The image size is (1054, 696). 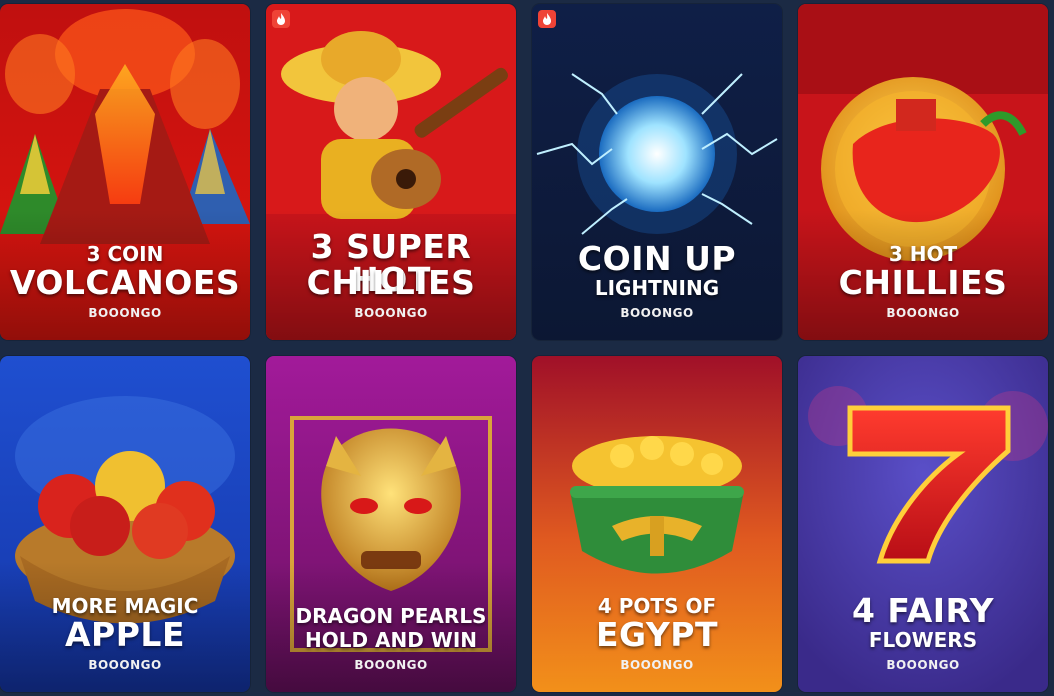 What do you see at coordinates (657, 606) in the screenshot?
I see `game-title-line1: 4 POTS OF` at bounding box center [657, 606].